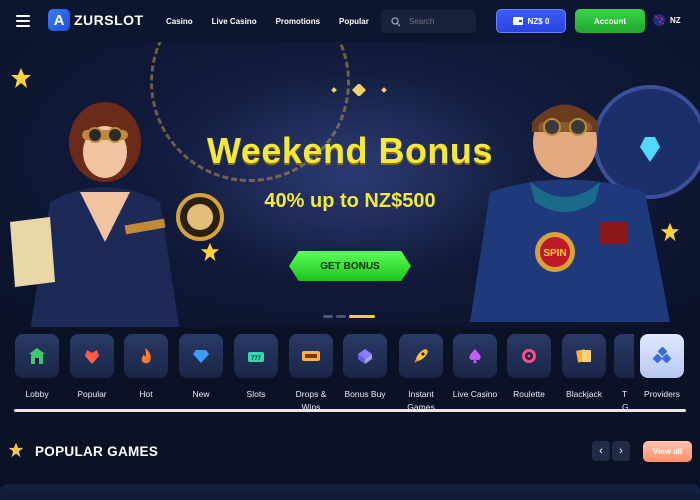  Describe the element at coordinates (667, 451) in the screenshot. I see `view-all-button: View all` at that location.